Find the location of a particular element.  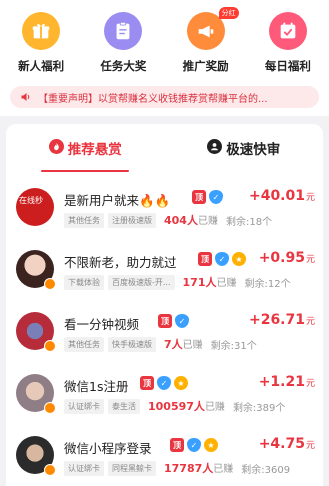

task-reward: +0.95元 is located at coordinates (287, 258).